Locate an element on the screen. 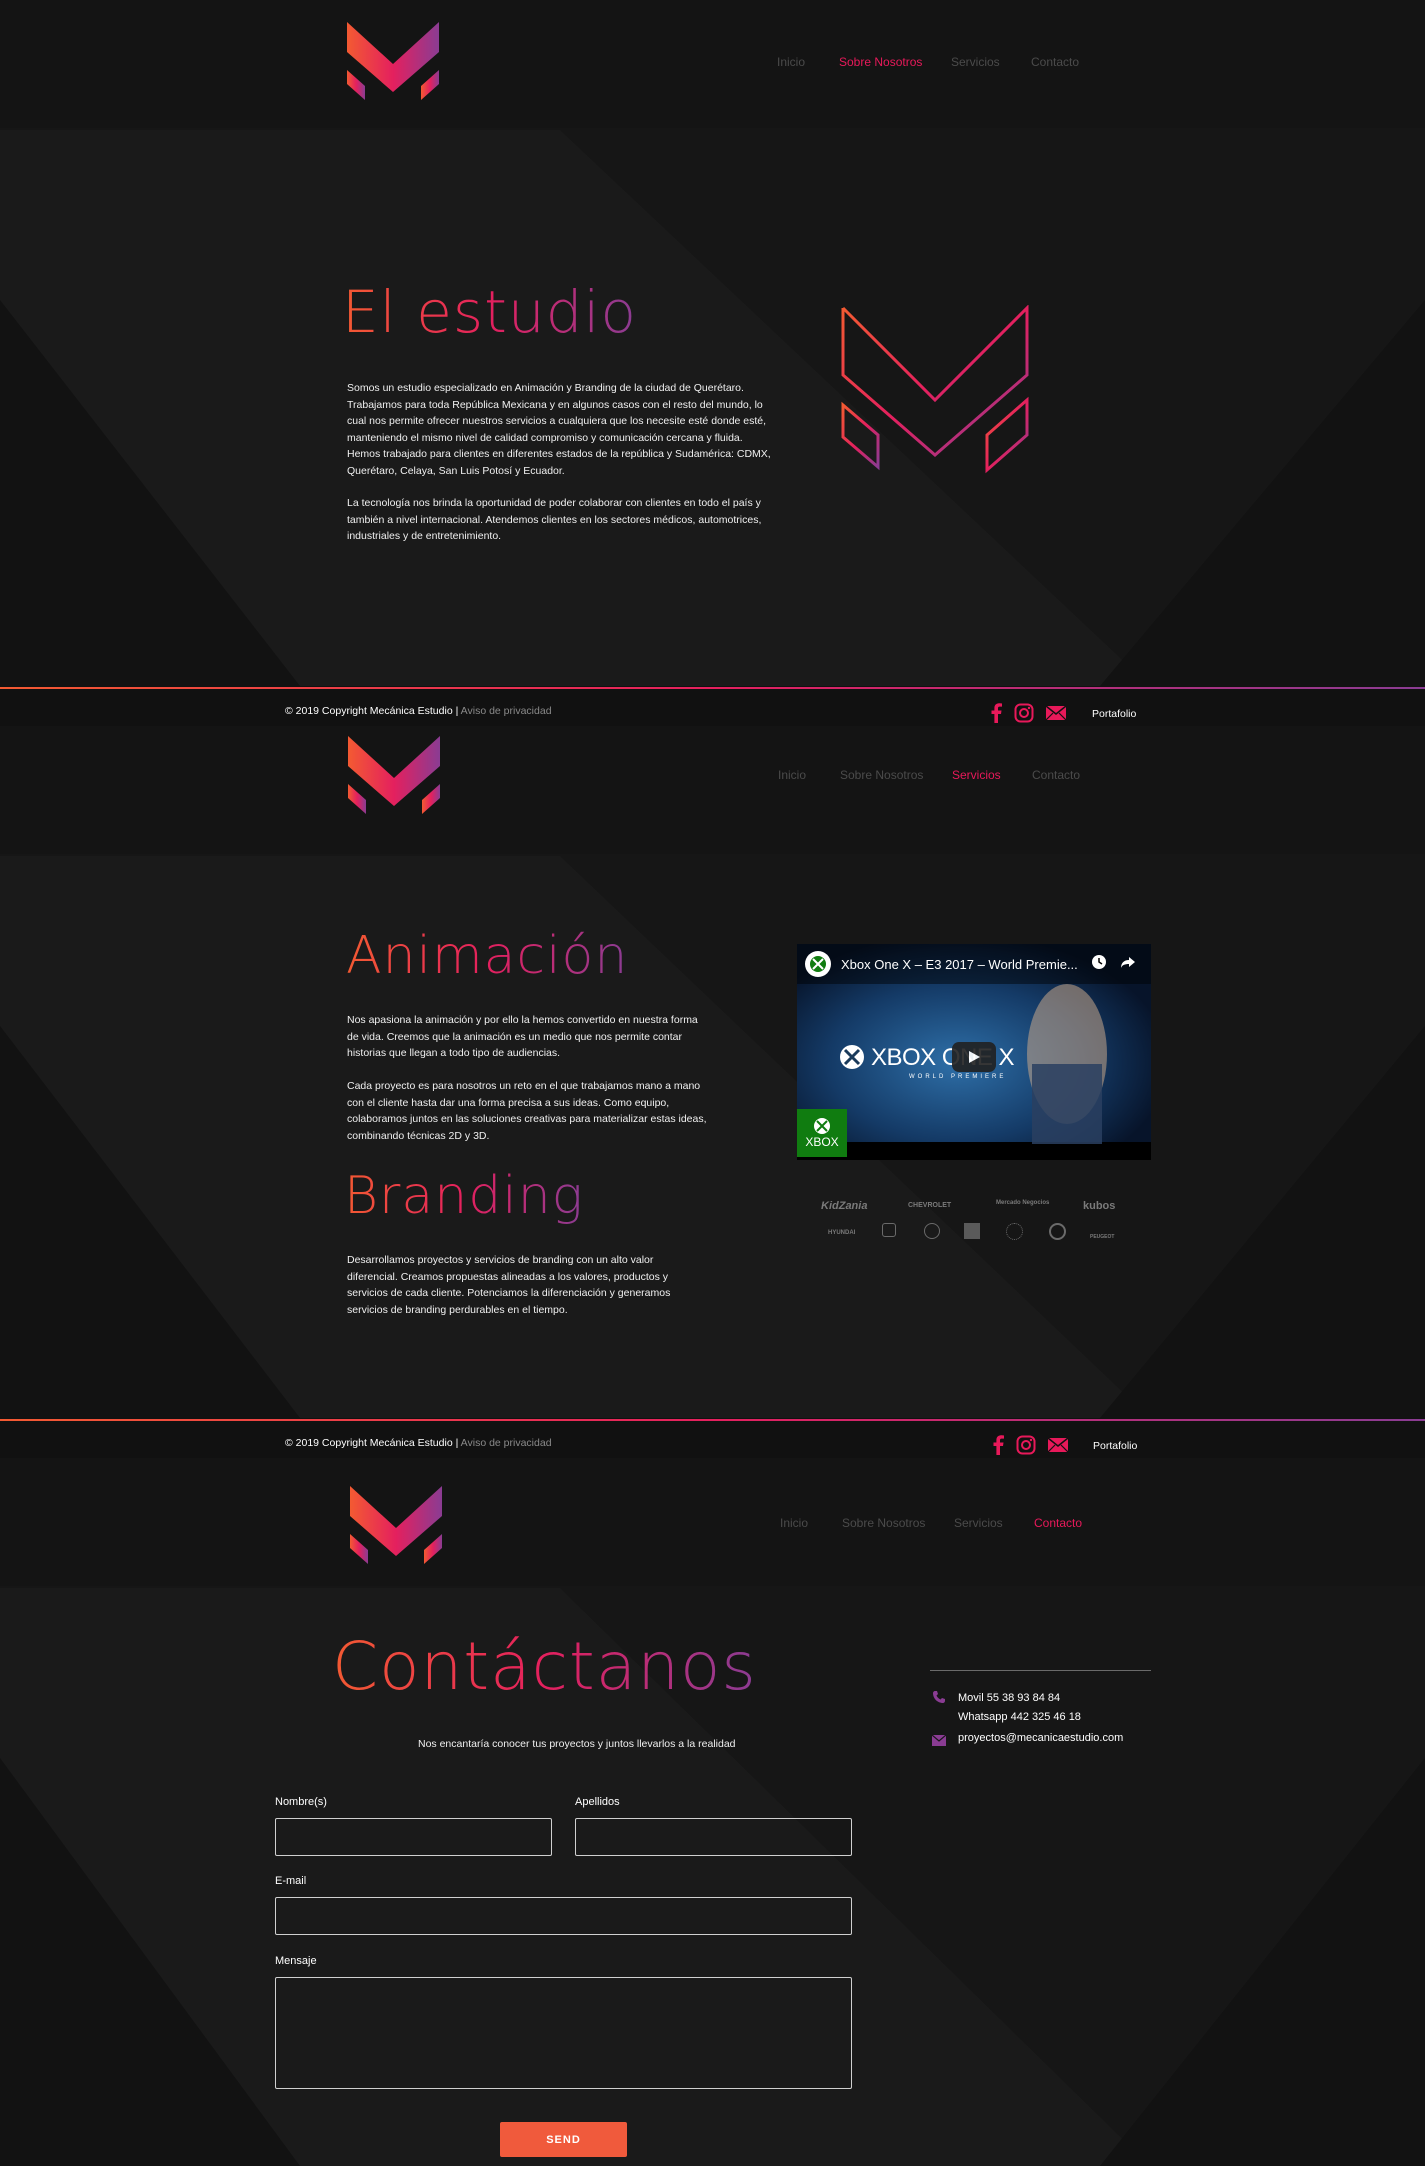 This screenshot has height=2166, width=1425. xbox-badge-icon is located at coordinates (822, 1126).